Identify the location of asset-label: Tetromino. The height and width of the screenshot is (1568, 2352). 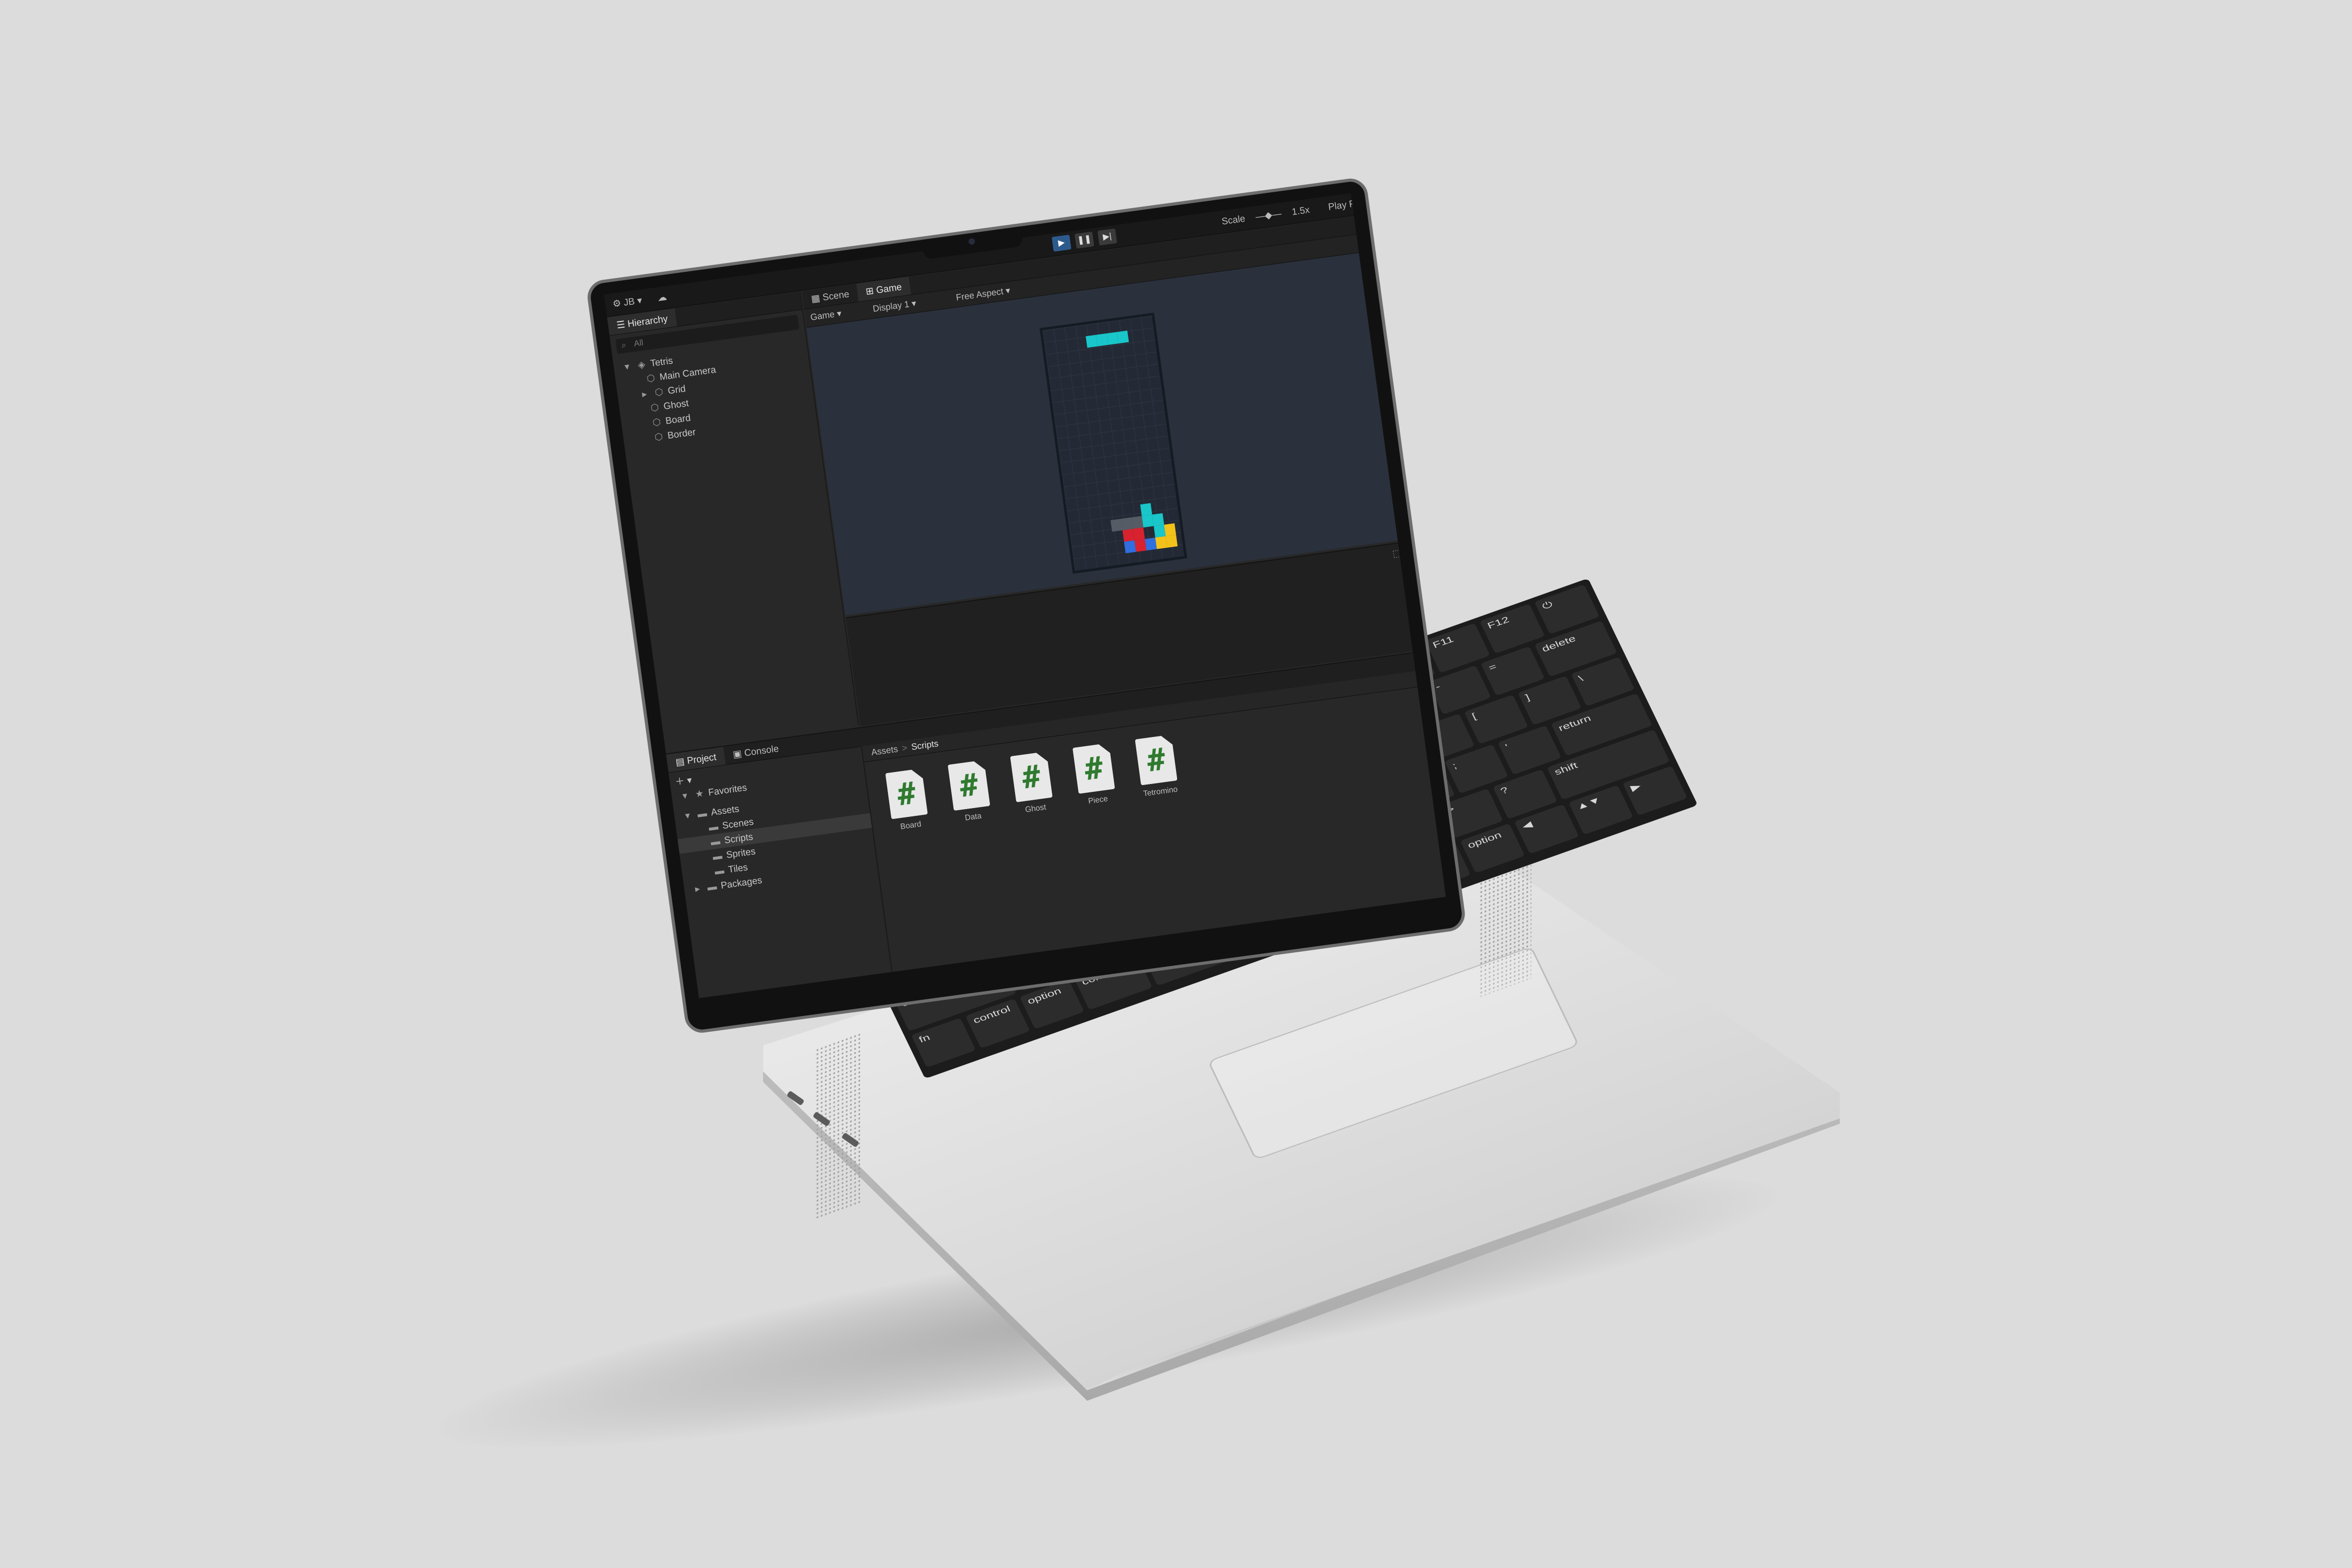
(1161, 792).